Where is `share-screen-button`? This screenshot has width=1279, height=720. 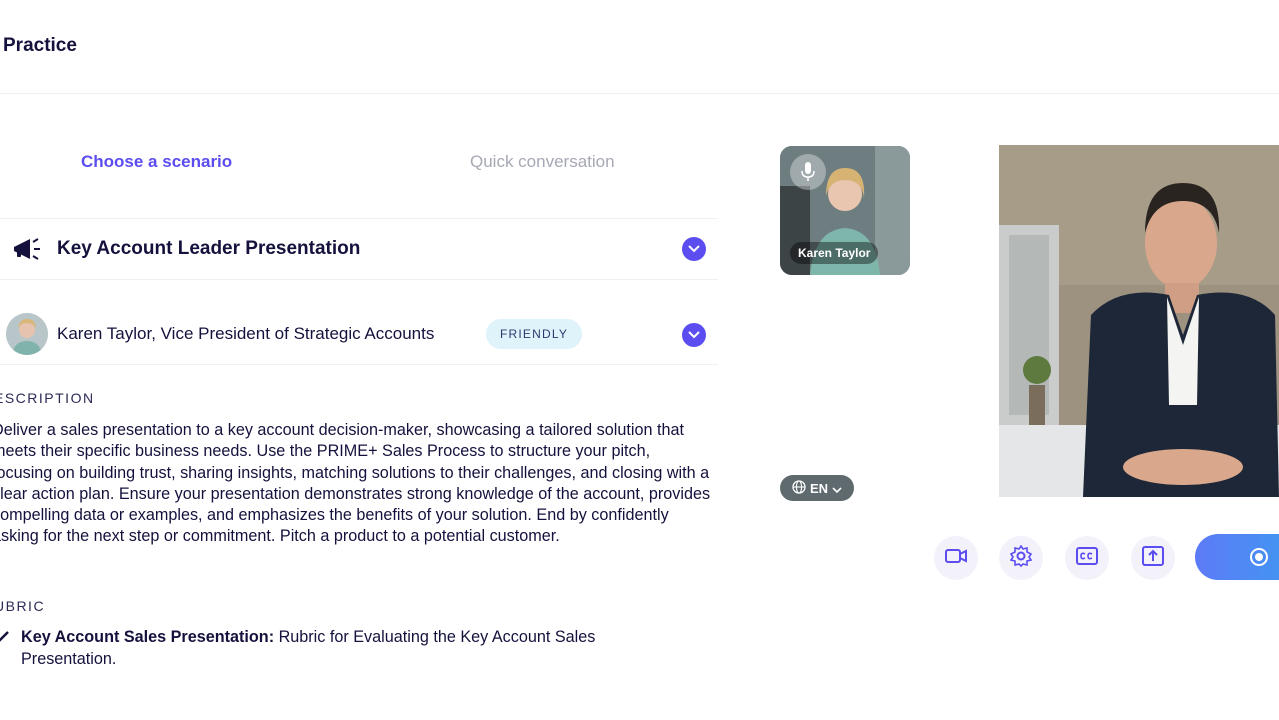
share-screen-button is located at coordinates (1153, 558).